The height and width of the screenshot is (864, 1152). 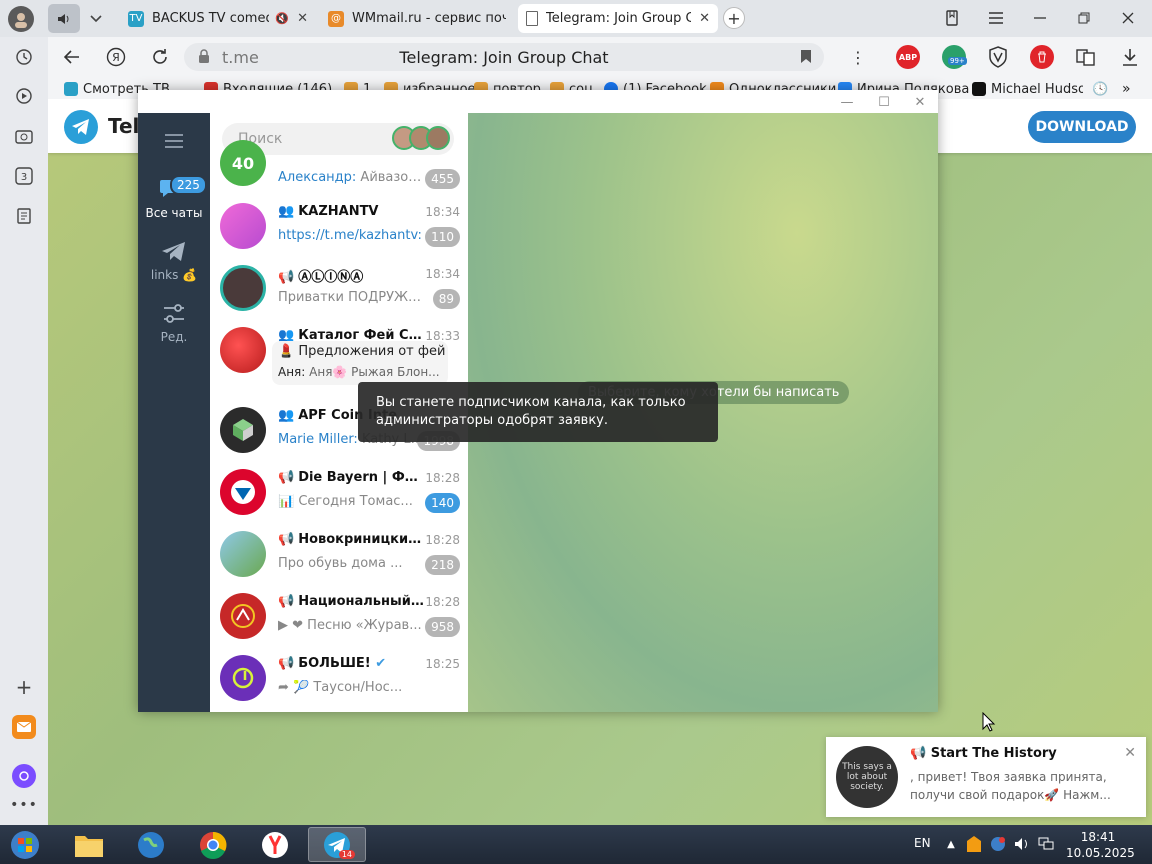 What do you see at coordinates (417, 18) in the screenshot?
I see `tab-wmmail: @ WMmail.ru - сервис почто` at bounding box center [417, 18].